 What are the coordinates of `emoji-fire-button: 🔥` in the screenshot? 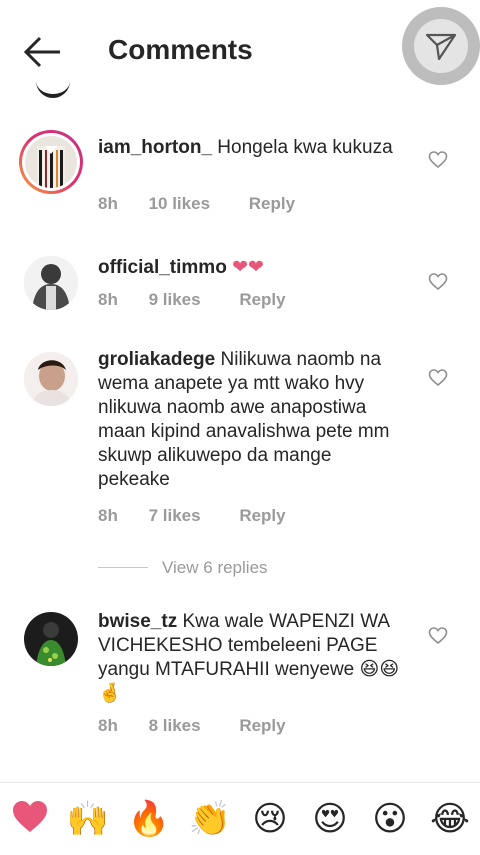 It's located at (149, 819).